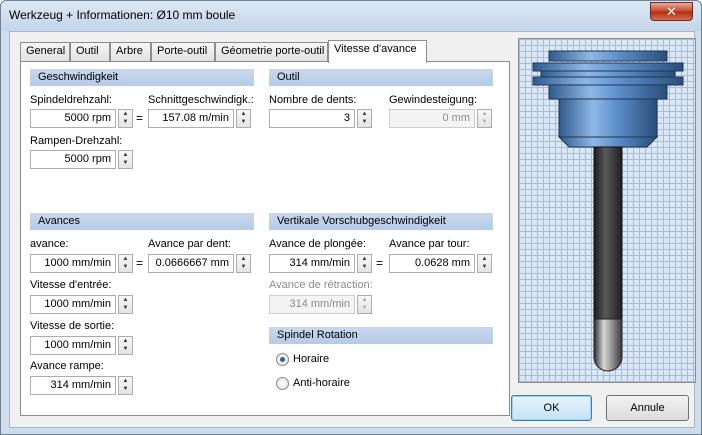 The height and width of the screenshot is (435, 702). I want to click on entry-speed-spinner: ▲ ▼, so click(125, 304).